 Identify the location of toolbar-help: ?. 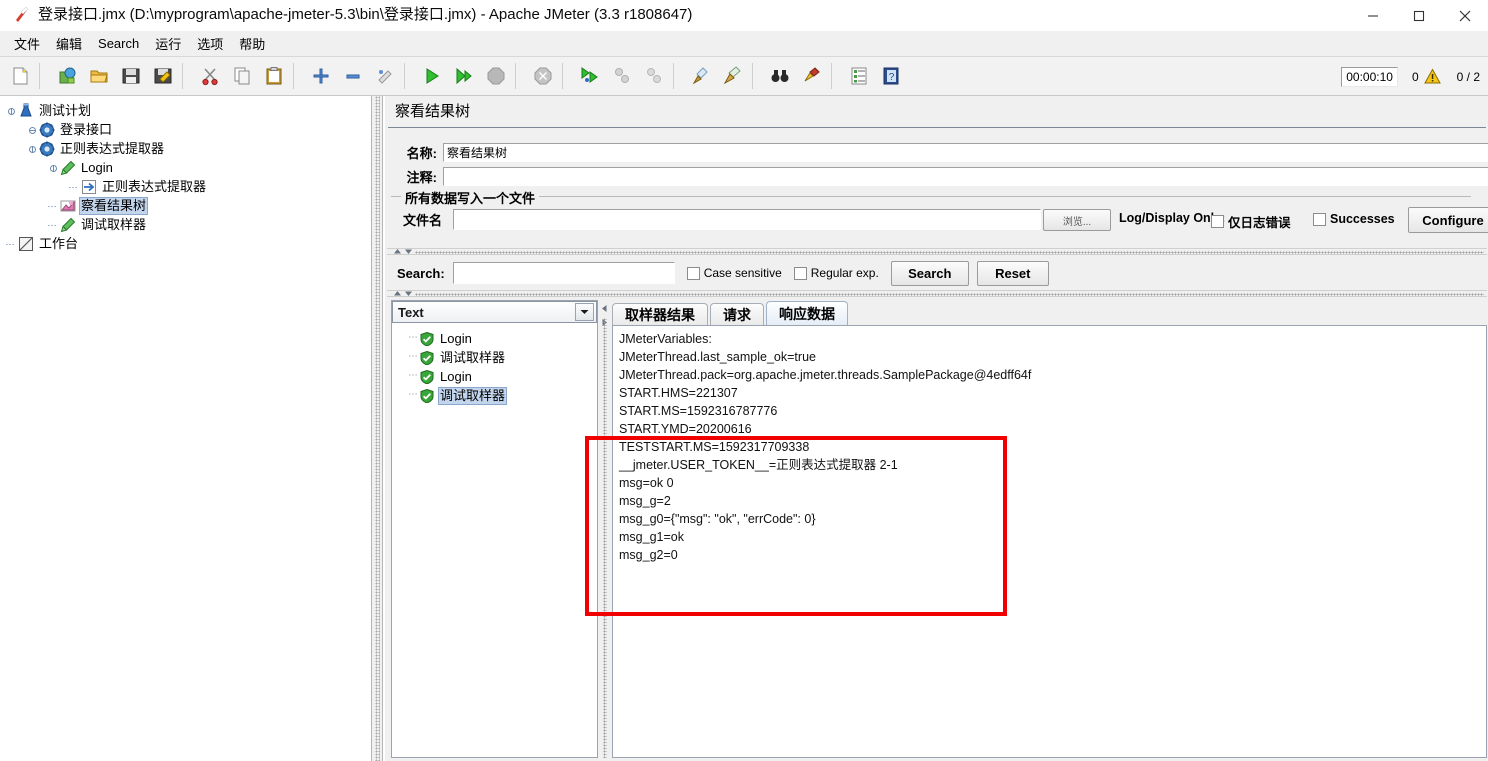
(891, 76).